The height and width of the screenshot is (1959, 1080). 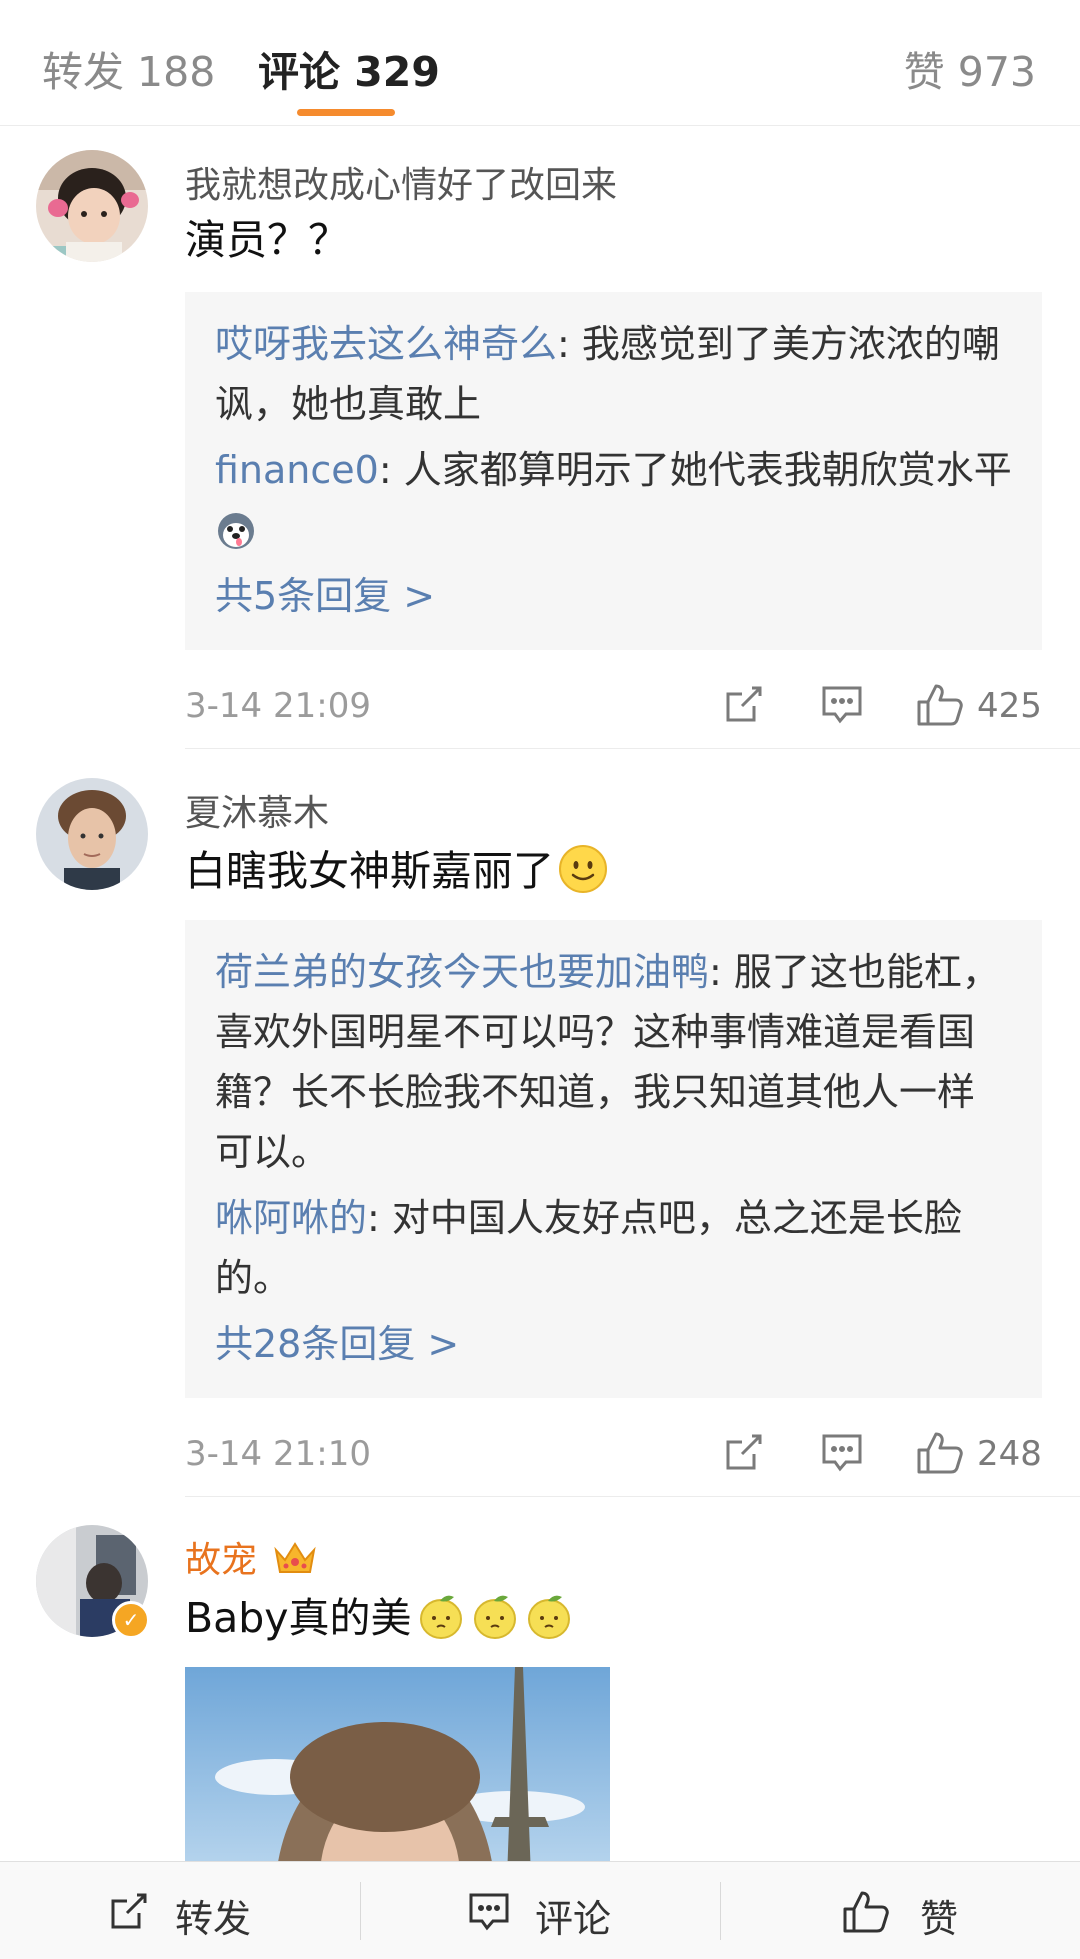 What do you see at coordinates (540, 63) in the screenshot?
I see `tab-bar: 转发 188 评论 329 赞 973` at bounding box center [540, 63].